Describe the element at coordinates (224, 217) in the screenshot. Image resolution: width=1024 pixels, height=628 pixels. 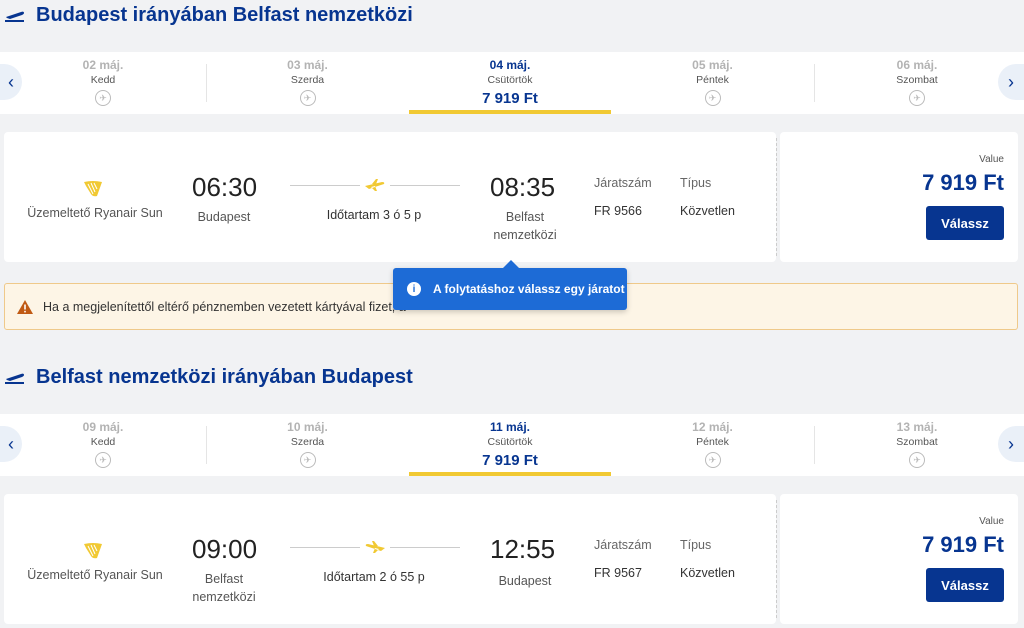
I see `departure-place: Budapest` at that location.